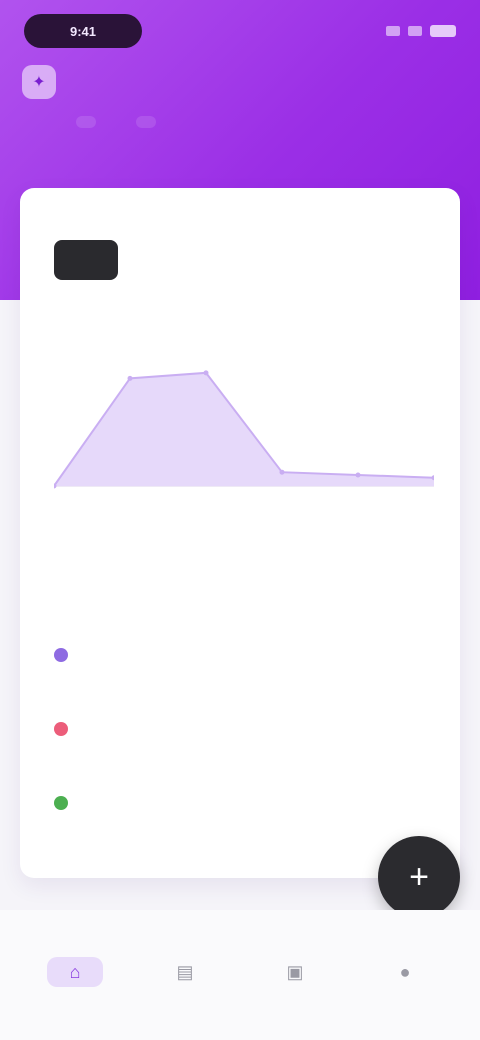 This screenshot has height=1040, width=480. Describe the element at coordinates (116, 122) in the screenshot. I see `hero-tabs` at that location.